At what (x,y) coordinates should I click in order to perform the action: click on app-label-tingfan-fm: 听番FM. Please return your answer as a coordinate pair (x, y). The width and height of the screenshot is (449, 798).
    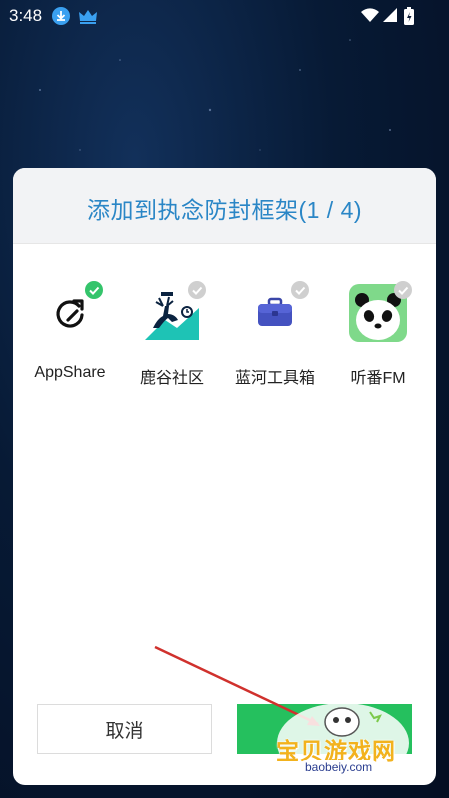
    Looking at the image, I should click on (378, 378).